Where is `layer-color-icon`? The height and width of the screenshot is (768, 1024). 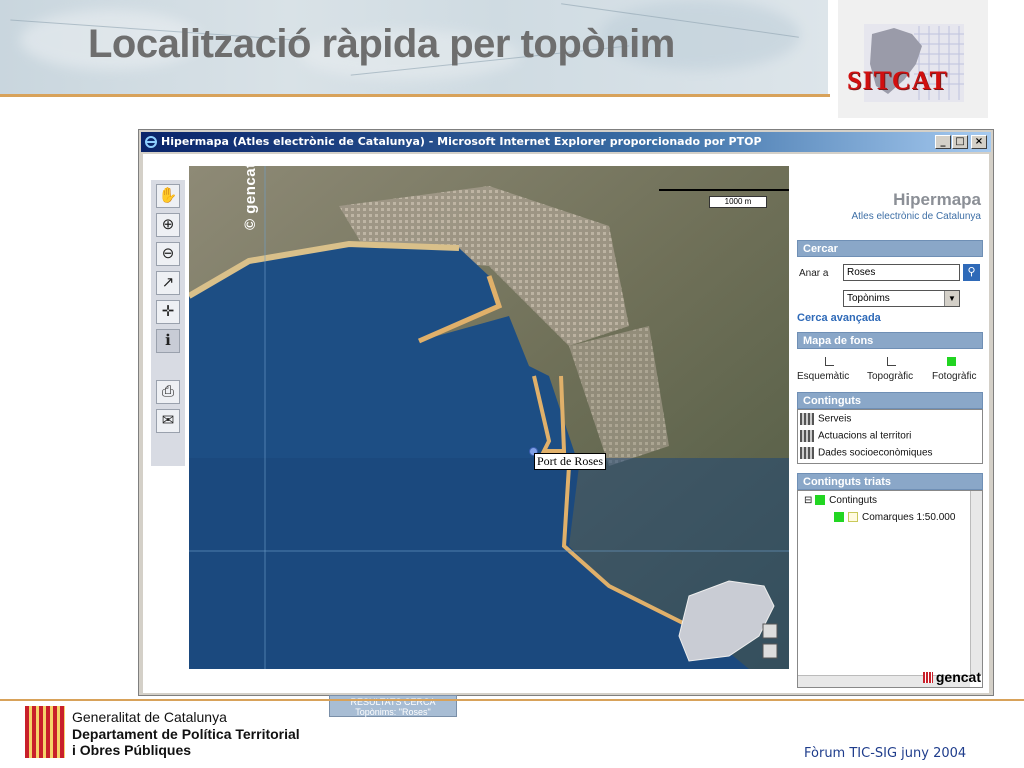 layer-color-icon is located at coordinates (820, 500).